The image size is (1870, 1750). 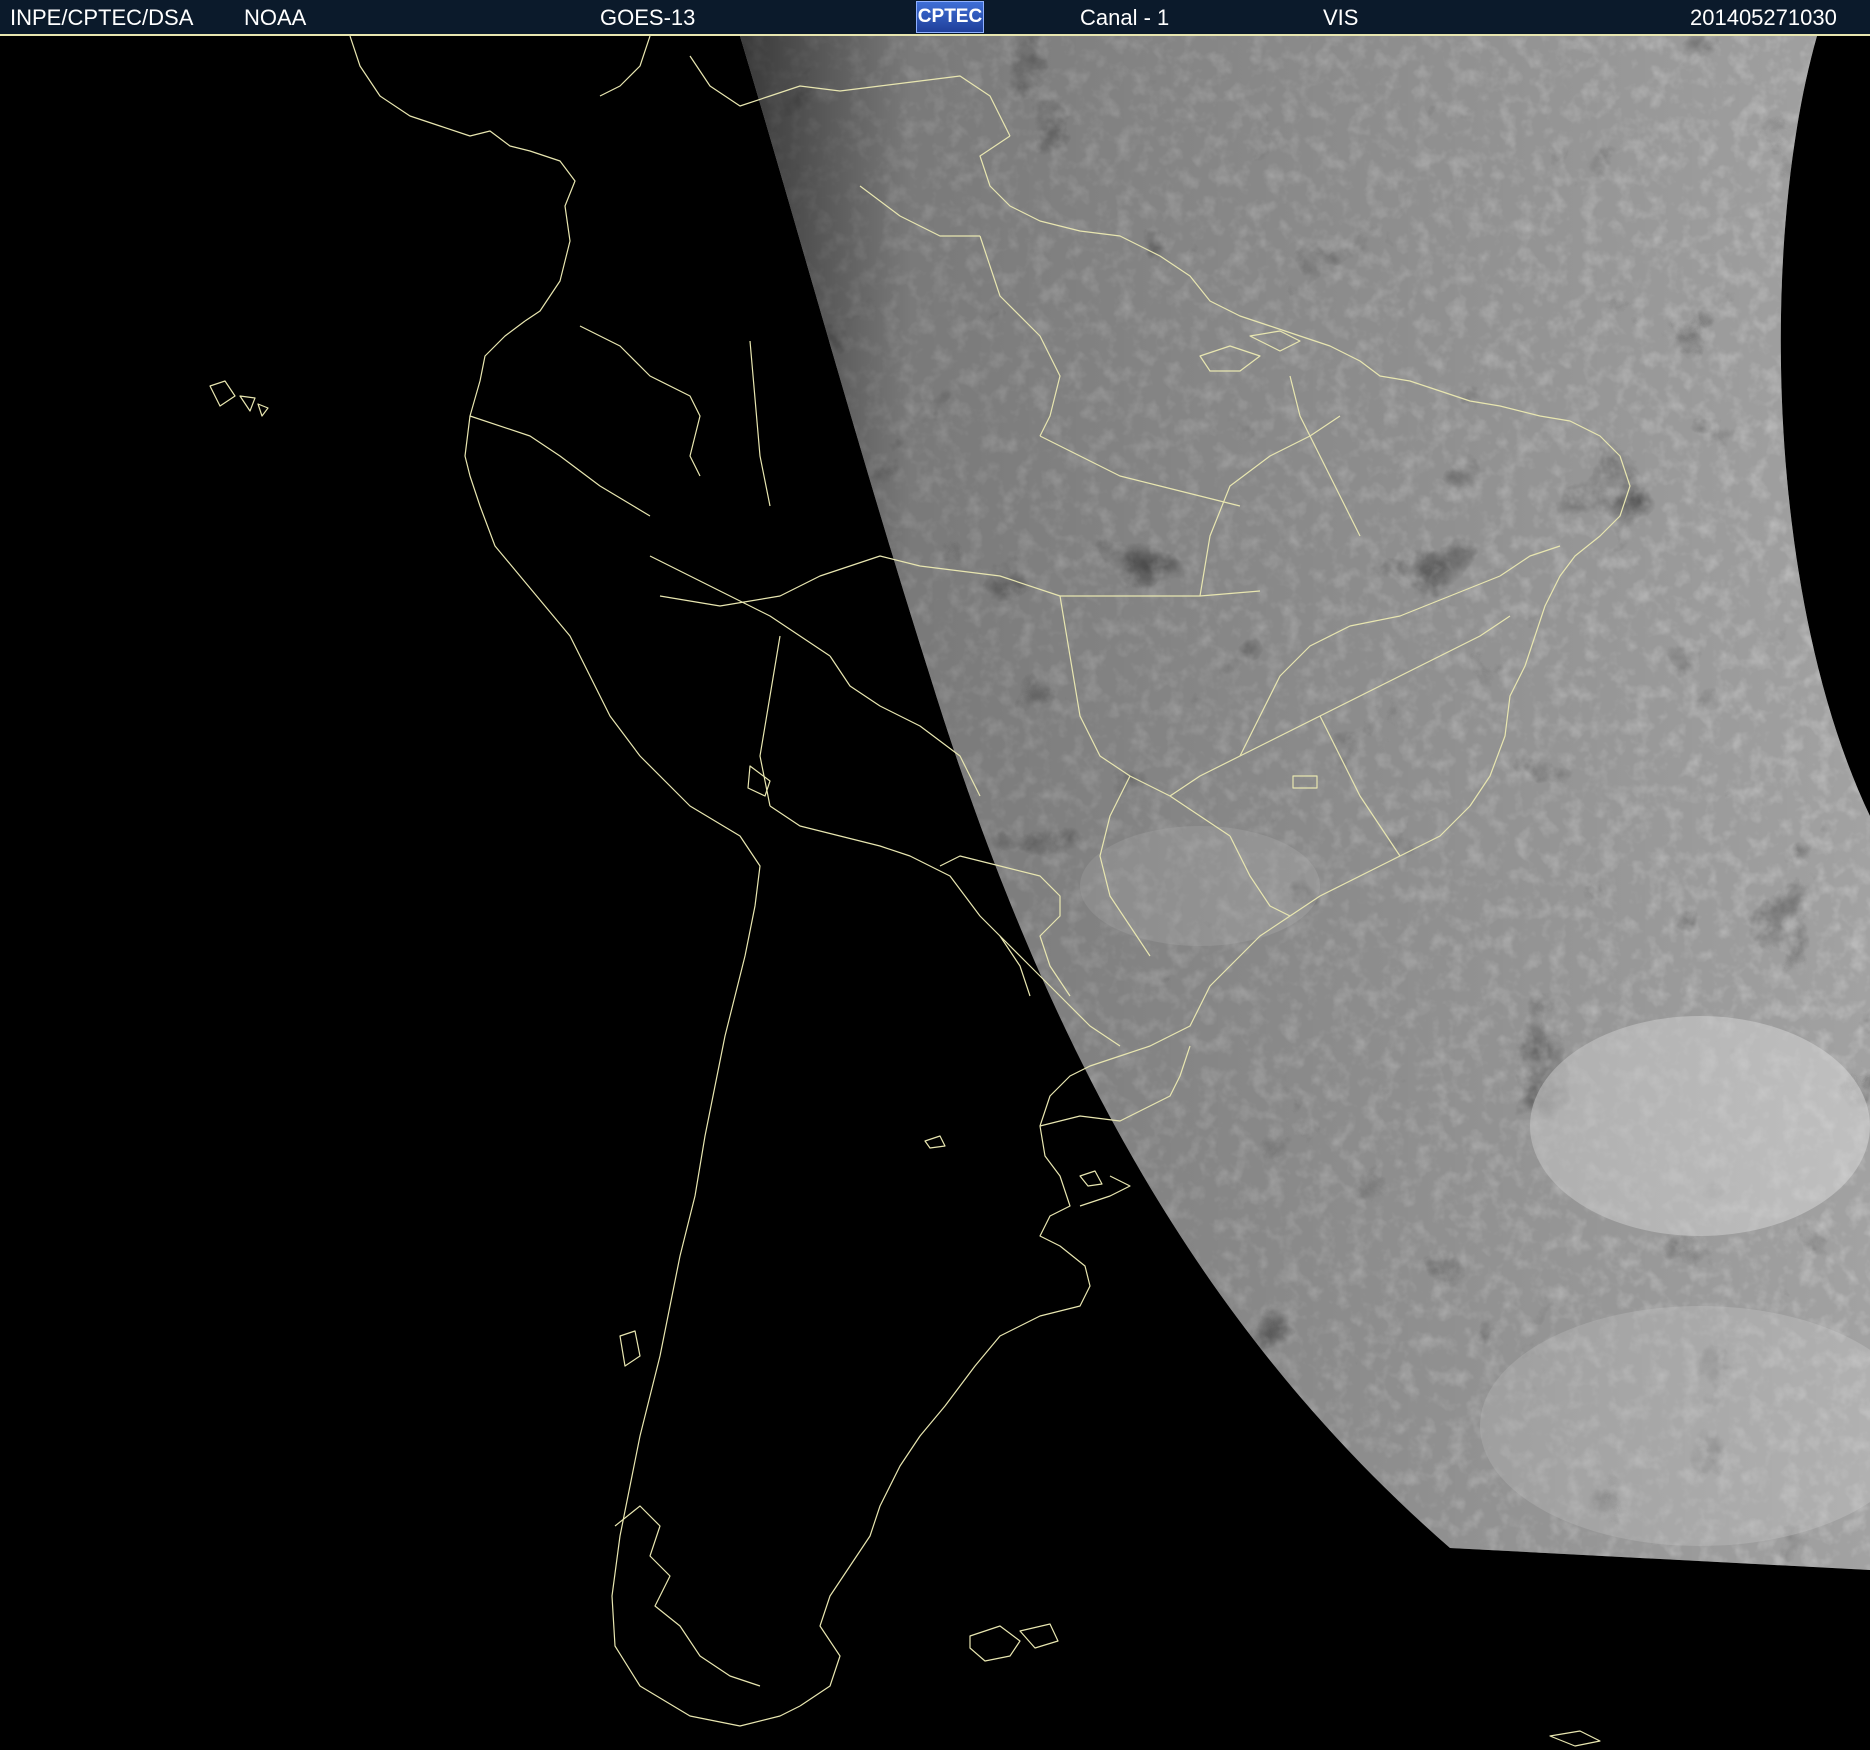 I want to click on timestamp-label: 201405271030, so click(x=1763, y=17).